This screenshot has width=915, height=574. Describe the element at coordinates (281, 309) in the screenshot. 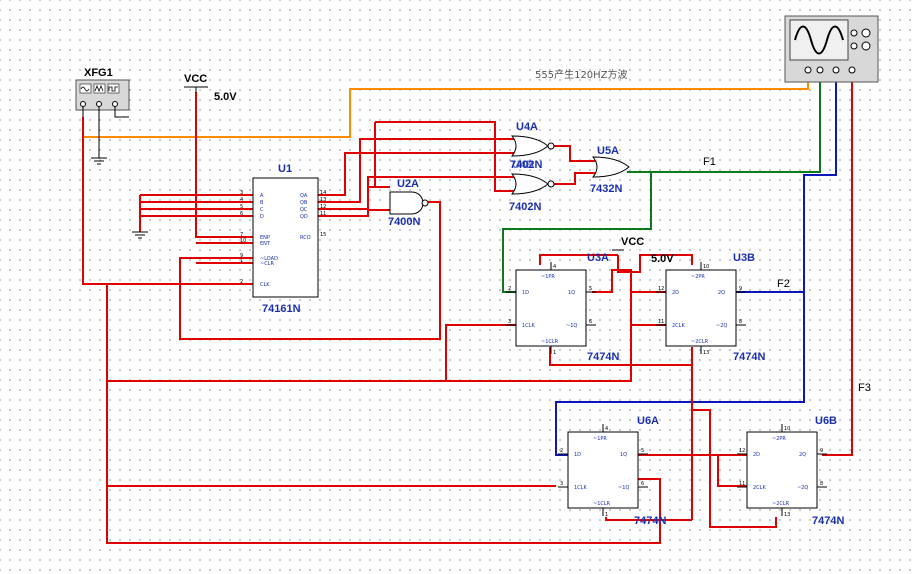

I see `u1-part: 74161N` at that location.